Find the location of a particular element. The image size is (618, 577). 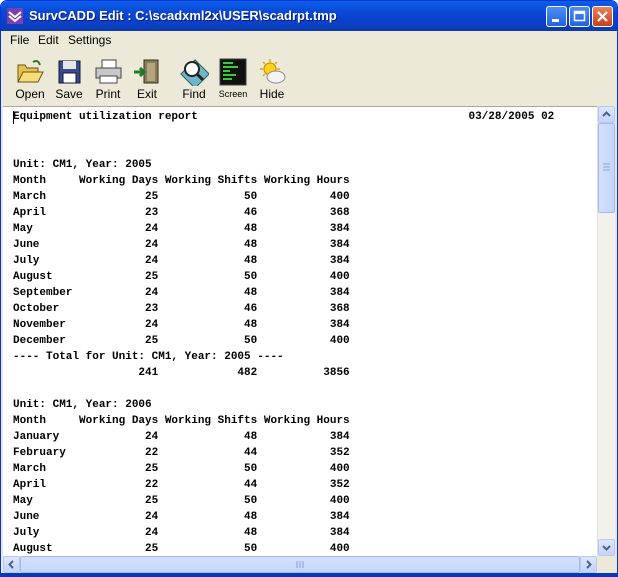

hide-button: Hide is located at coordinates (272, 81).